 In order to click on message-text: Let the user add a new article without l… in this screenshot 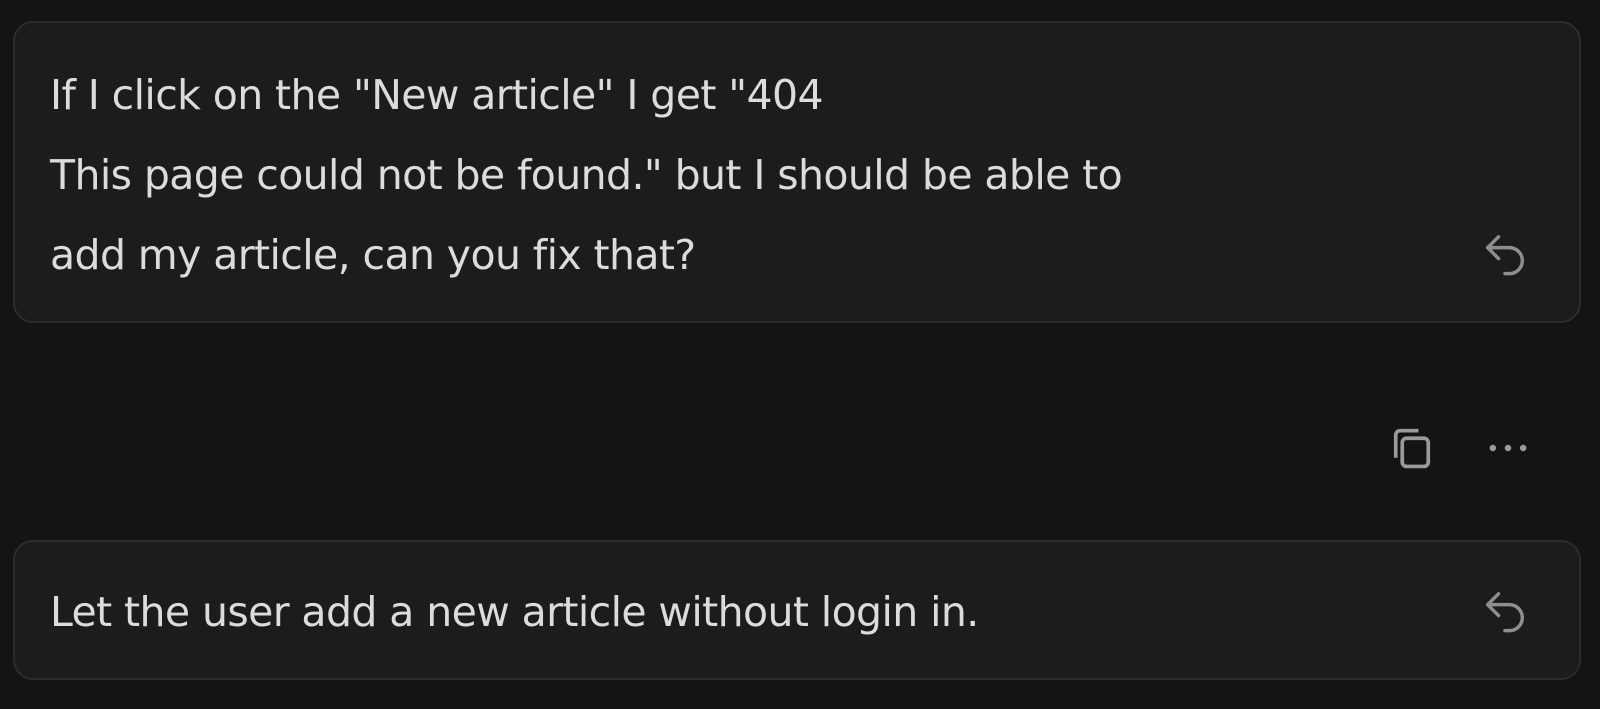, I will do `click(514, 612)`.